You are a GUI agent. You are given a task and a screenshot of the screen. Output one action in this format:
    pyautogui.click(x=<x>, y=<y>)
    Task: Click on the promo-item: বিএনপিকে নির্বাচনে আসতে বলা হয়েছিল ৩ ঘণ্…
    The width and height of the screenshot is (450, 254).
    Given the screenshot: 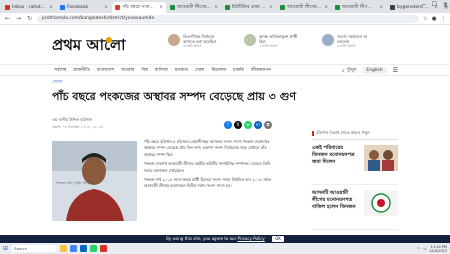 What is the action you would take?
    pyautogui.click(x=197, y=44)
    